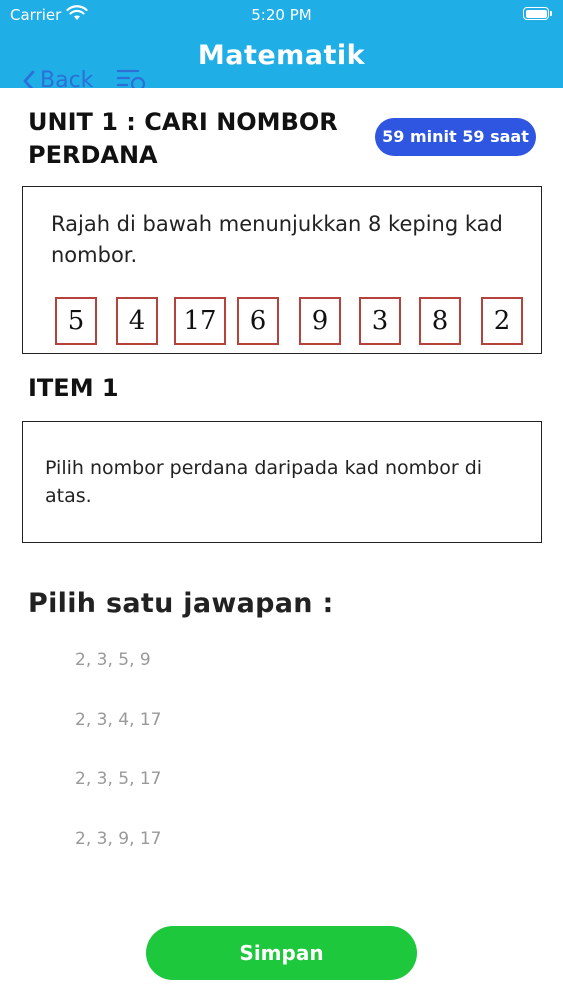 The image size is (563, 1000). I want to click on back-label: Back, so click(67, 78).